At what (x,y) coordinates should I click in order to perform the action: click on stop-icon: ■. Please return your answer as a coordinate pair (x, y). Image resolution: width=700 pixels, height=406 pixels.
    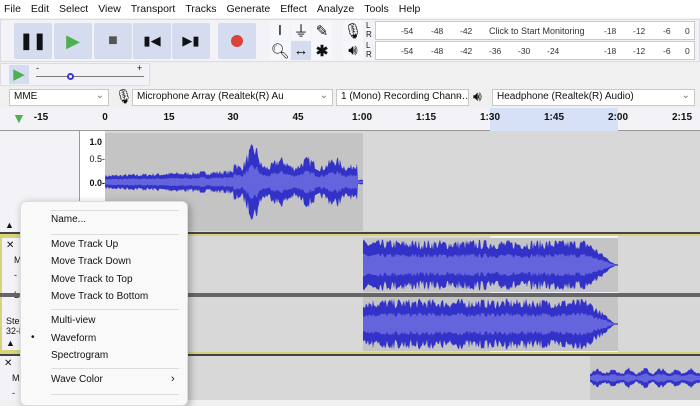
    Looking at the image, I should click on (113, 40).